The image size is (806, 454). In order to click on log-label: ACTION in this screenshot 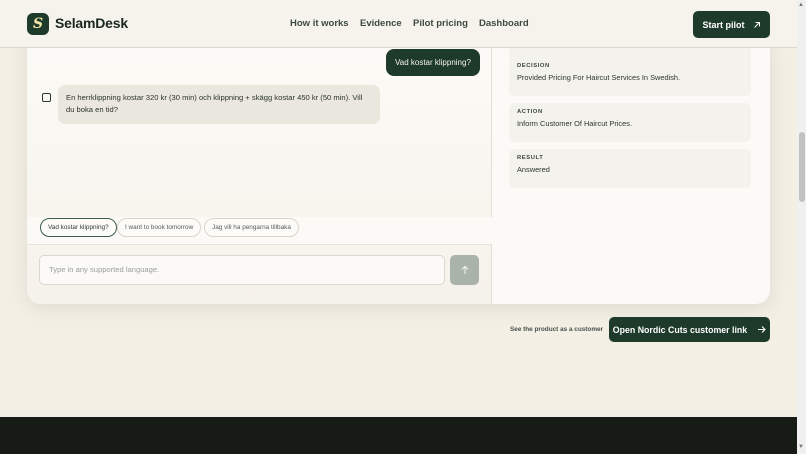, I will do `click(530, 112)`.